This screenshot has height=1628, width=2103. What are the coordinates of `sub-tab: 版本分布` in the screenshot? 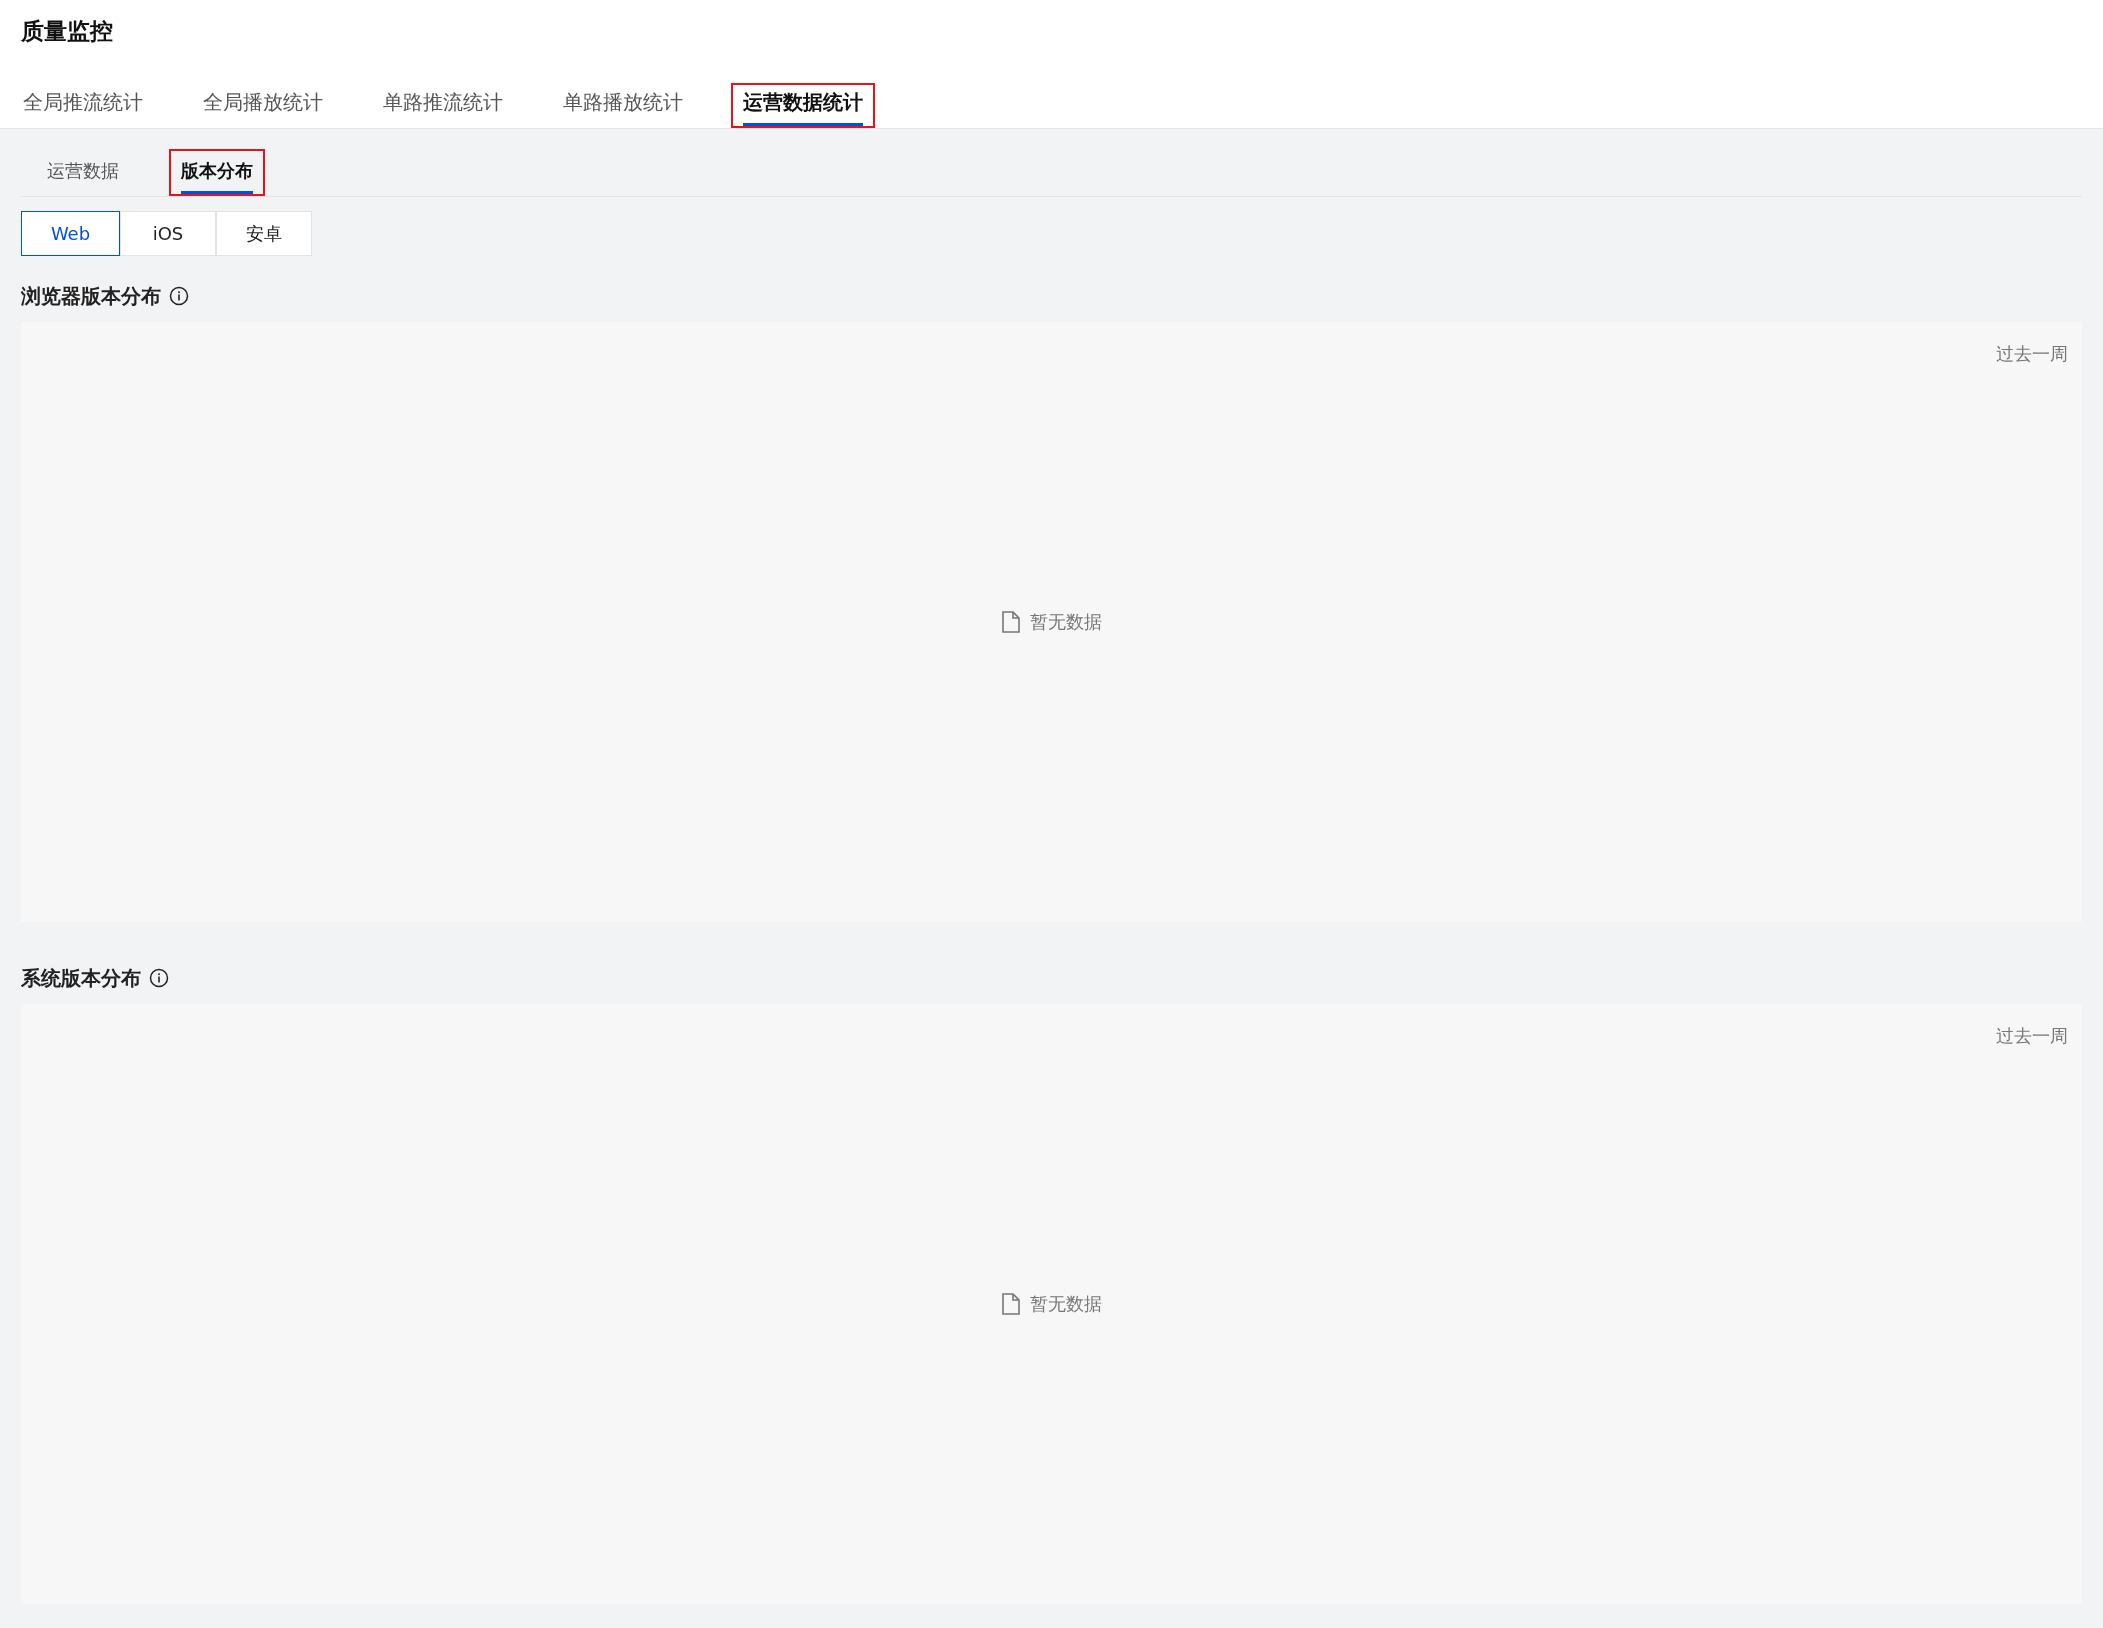 It's located at (217, 172).